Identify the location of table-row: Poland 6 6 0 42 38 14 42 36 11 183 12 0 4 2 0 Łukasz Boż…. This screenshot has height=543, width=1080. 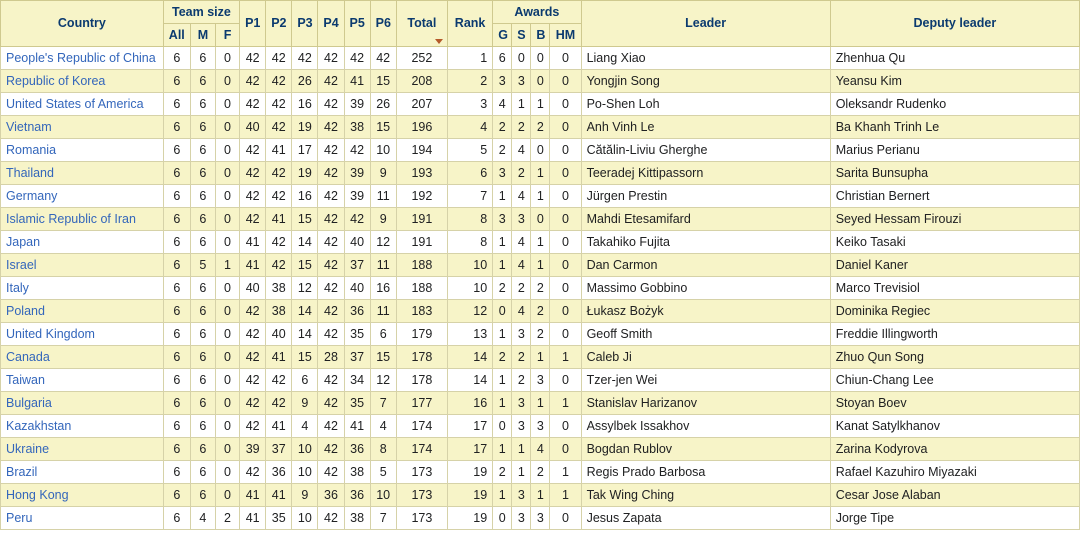
(540, 311).